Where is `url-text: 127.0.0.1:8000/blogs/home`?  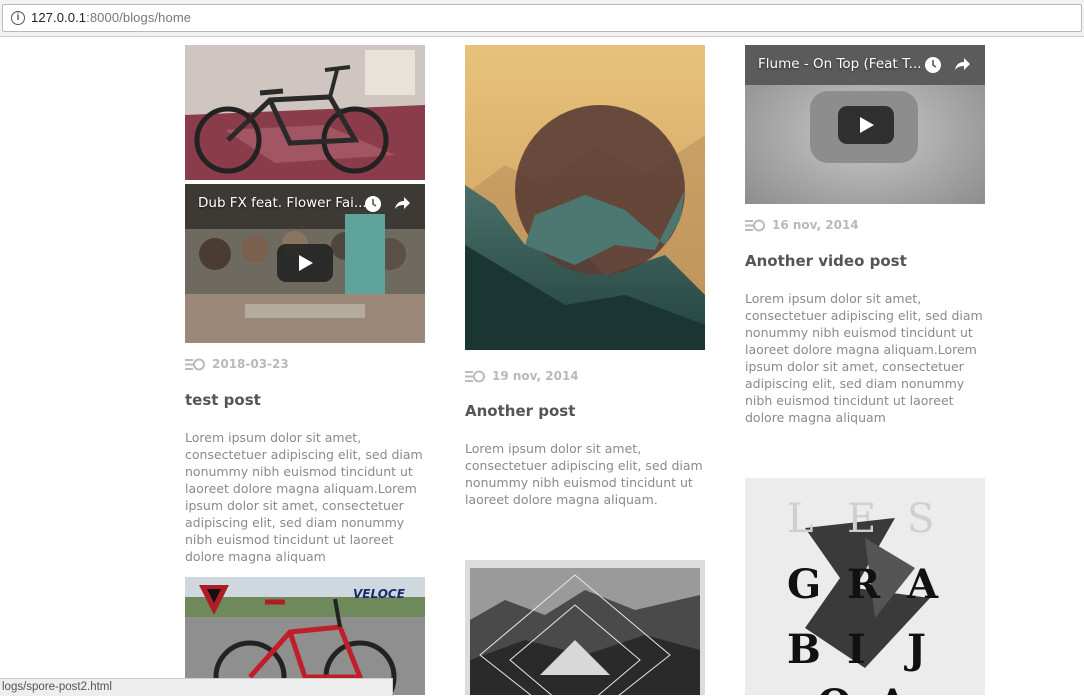 url-text: 127.0.0.1:8000/blogs/home is located at coordinates (111, 17).